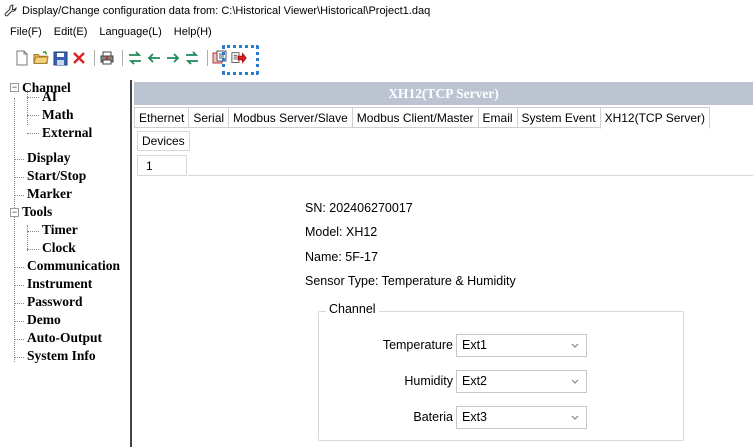 Image resolution: width=753 pixels, height=447 pixels. What do you see at coordinates (417, 345) in the screenshot?
I see `temperature-label: Temperature` at bounding box center [417, 345].